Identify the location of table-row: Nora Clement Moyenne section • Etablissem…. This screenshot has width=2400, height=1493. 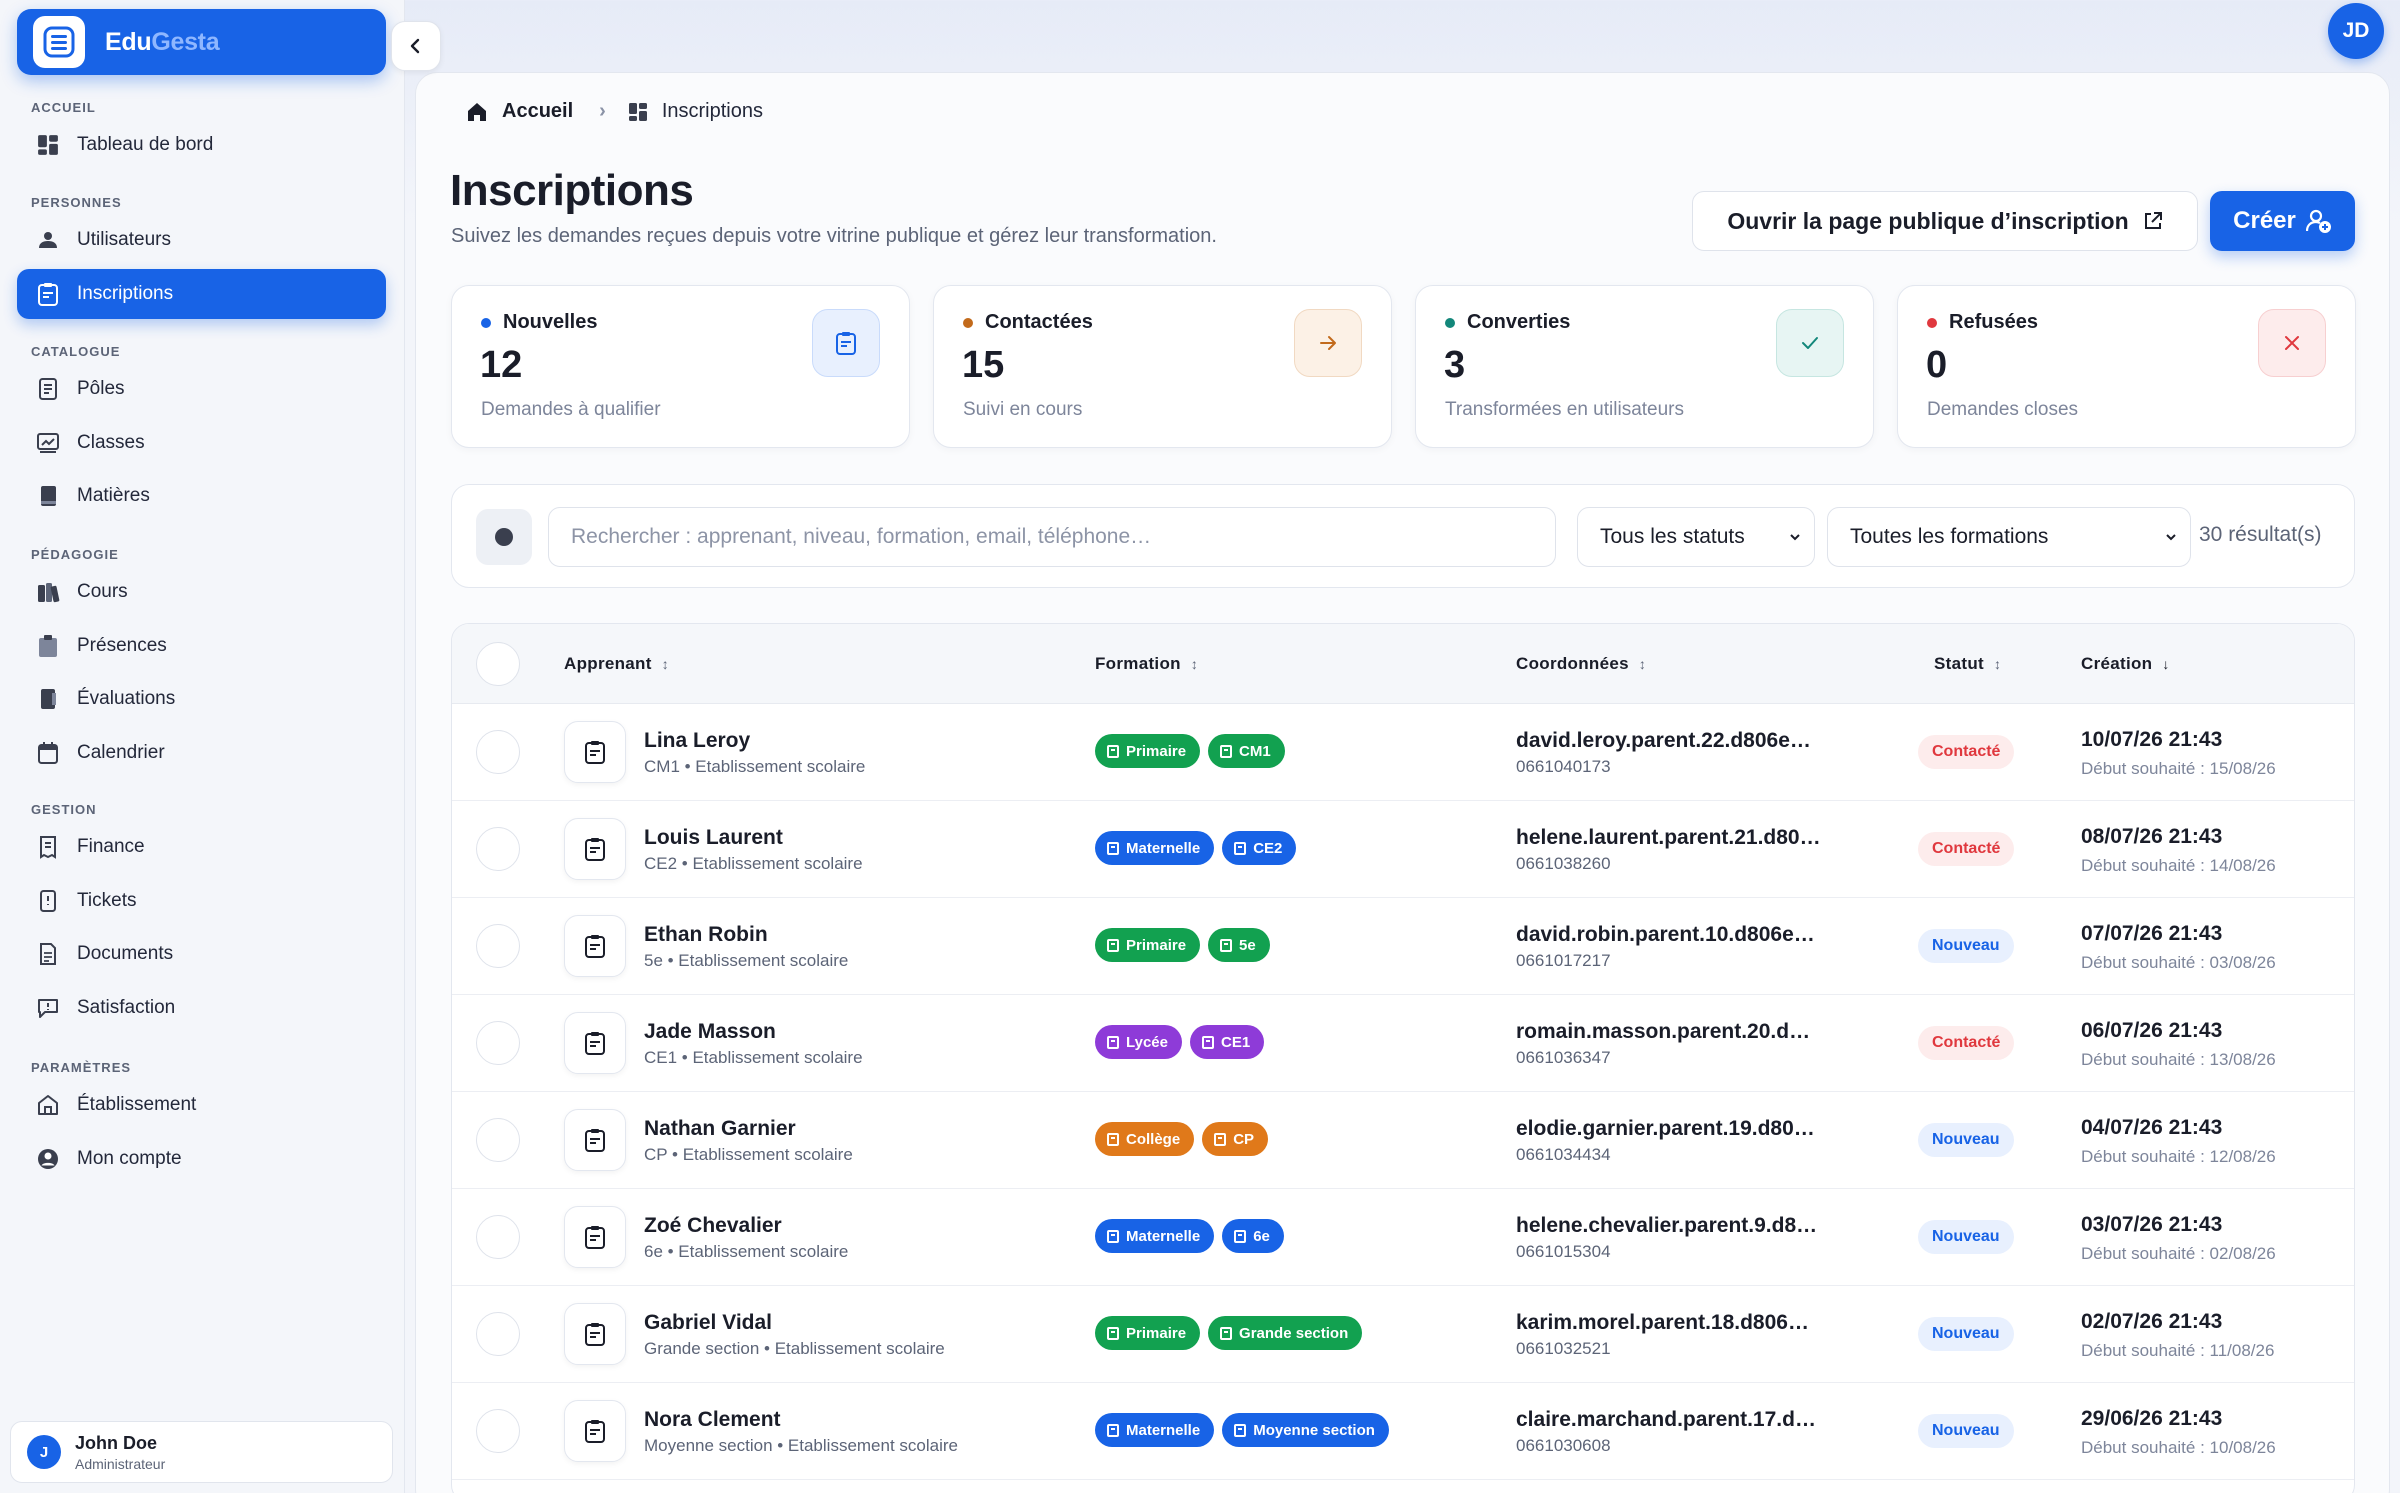
(1403, 1431).